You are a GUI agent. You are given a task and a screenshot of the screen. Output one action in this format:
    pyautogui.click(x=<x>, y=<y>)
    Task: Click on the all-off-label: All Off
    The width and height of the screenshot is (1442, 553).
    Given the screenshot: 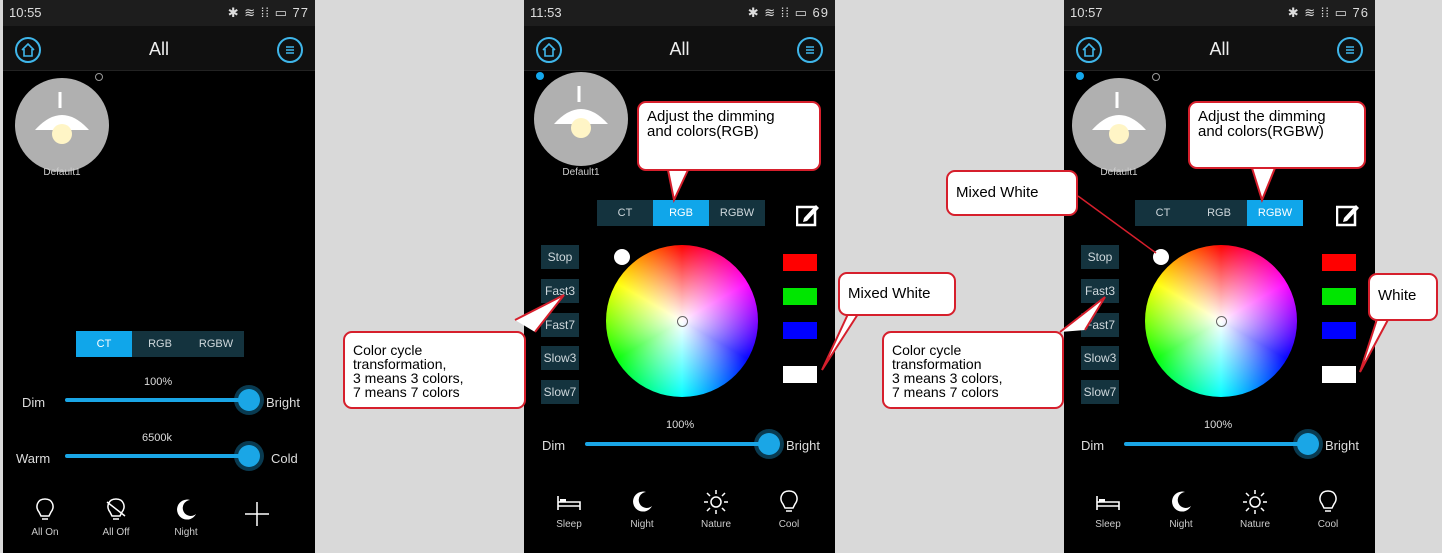 What is the action you would take?
    pyautogui.click(x=116, y=532)
    